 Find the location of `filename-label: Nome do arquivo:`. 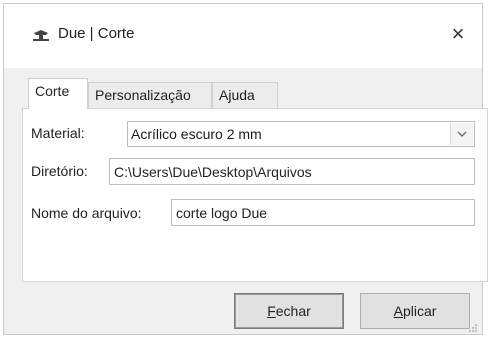

filename-label: Nome do arquivo: is located at coordinates (86, 213).